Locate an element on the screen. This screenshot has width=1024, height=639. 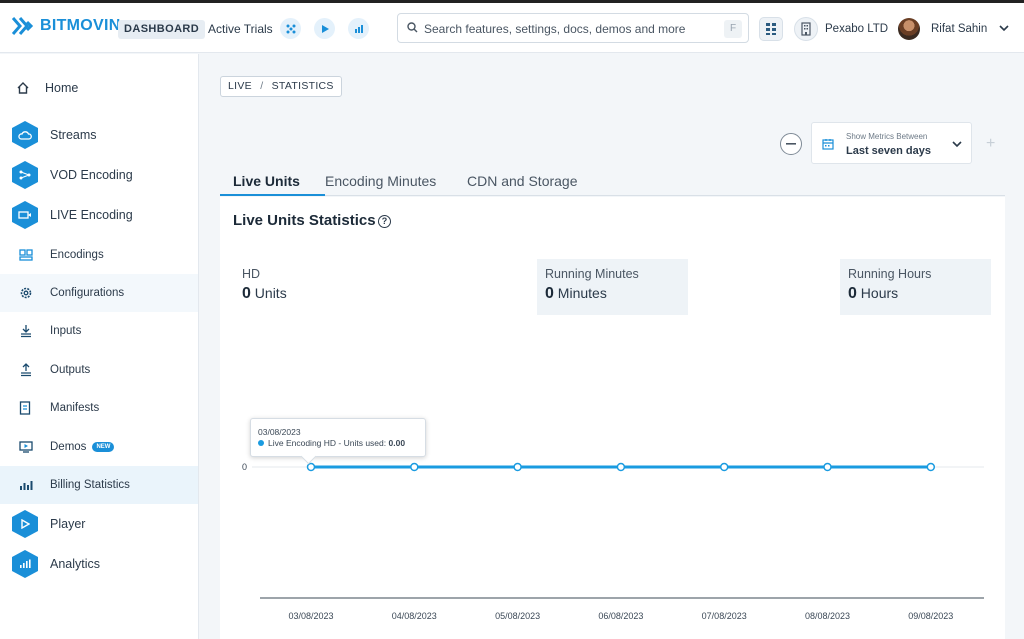
brand-name: BITMOVIN is located at coordinates (80, 25).